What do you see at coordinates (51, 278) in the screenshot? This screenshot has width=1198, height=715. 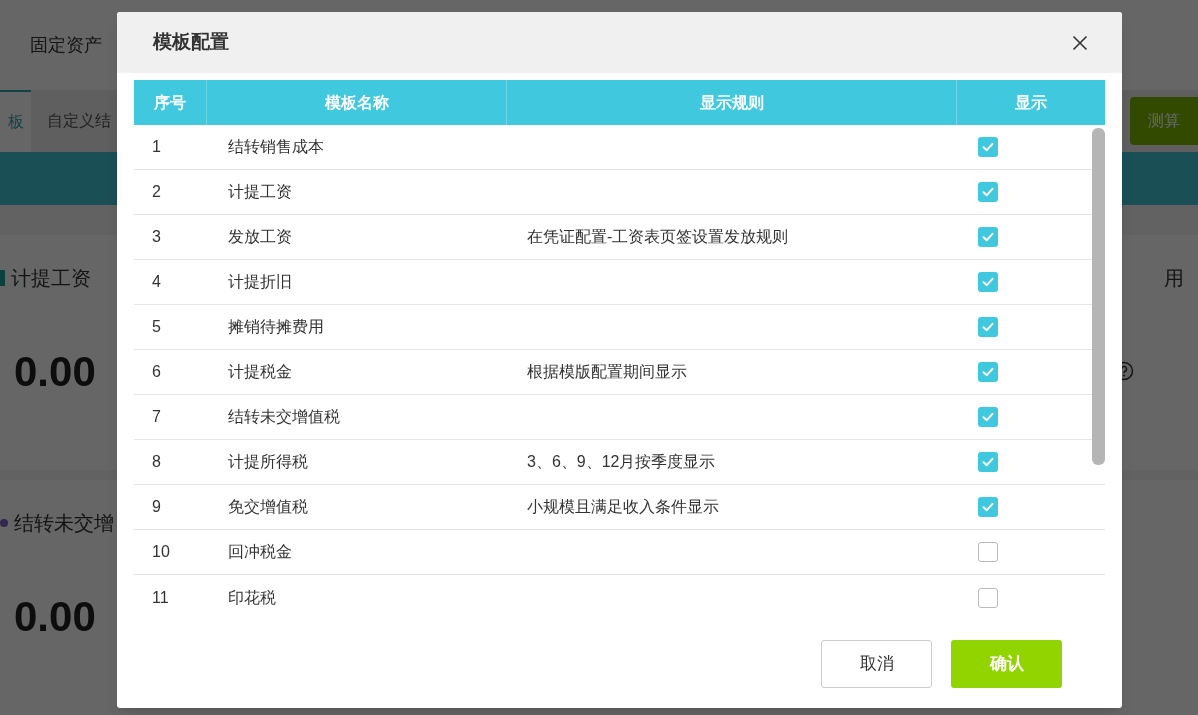 I see `card-title: 计提工资` at bounding box center [51, 278].